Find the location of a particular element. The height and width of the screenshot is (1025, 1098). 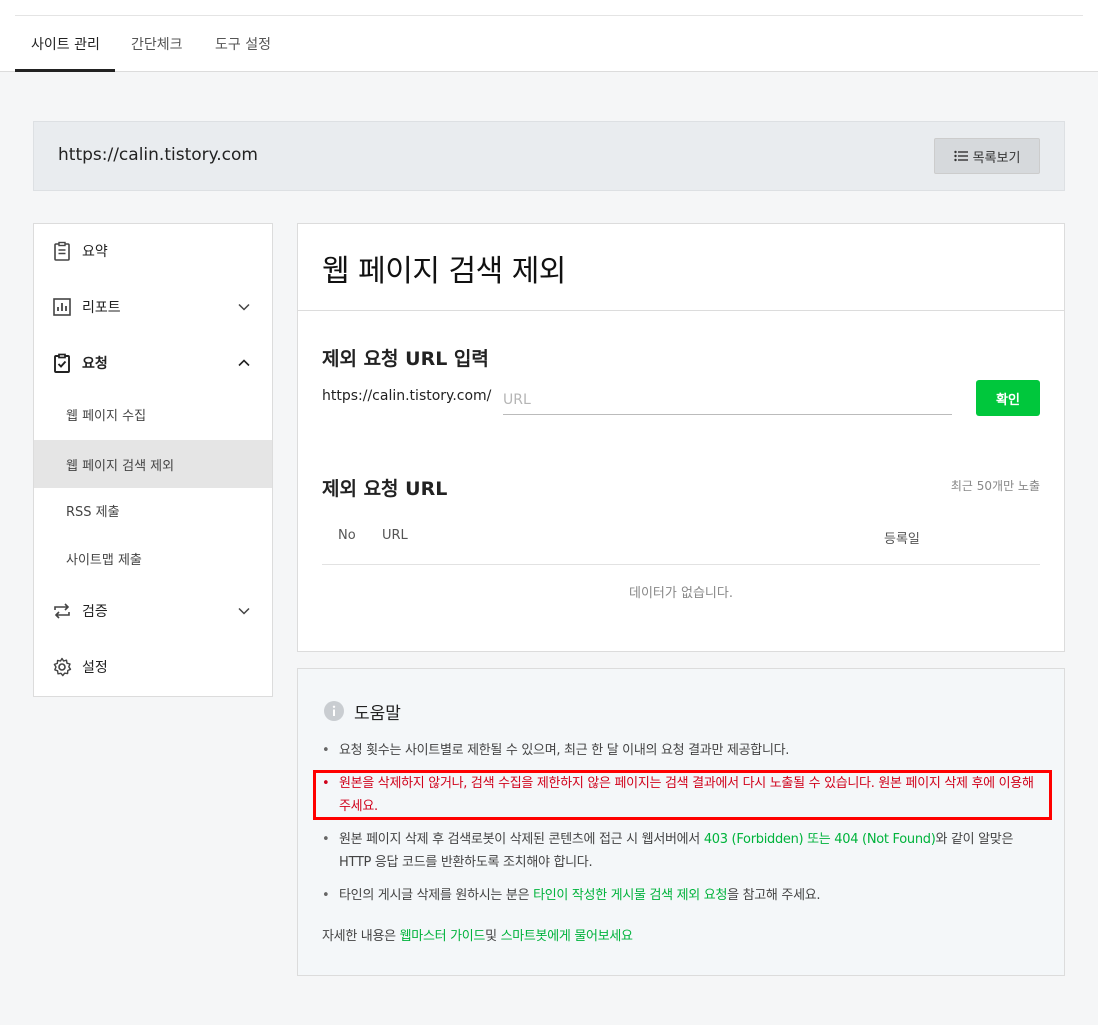

column-header-url: URL is located at coordinates (395, 535).